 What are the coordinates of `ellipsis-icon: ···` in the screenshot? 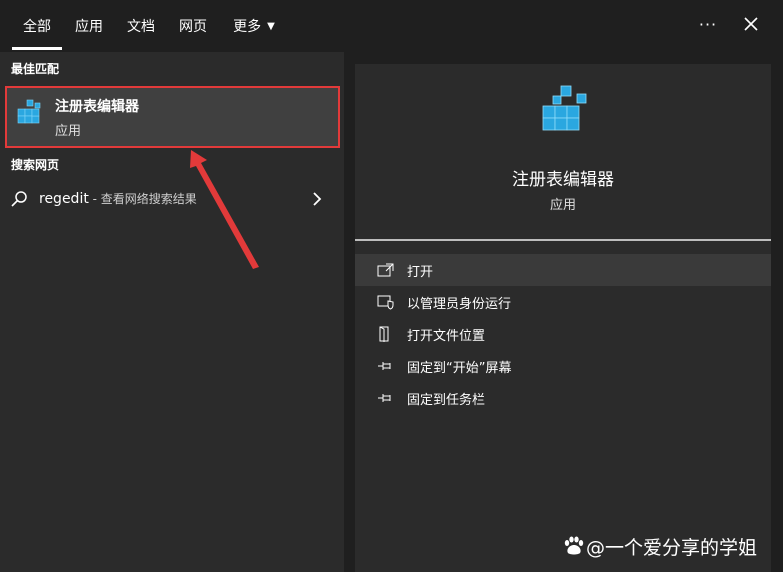 It's located at (708, 24).